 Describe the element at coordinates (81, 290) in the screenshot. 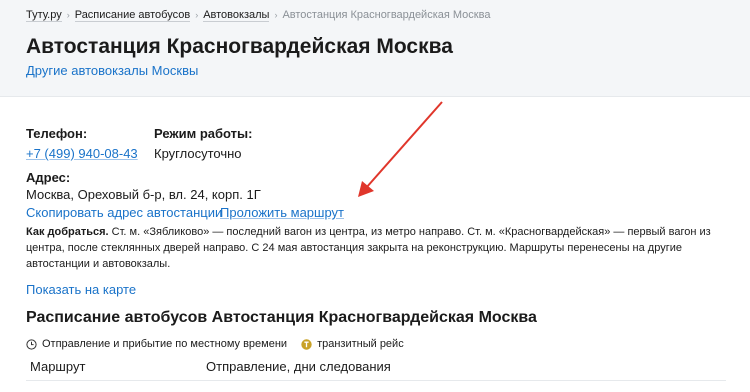

I see `show-on-map-link: Показать на карте` at that location.